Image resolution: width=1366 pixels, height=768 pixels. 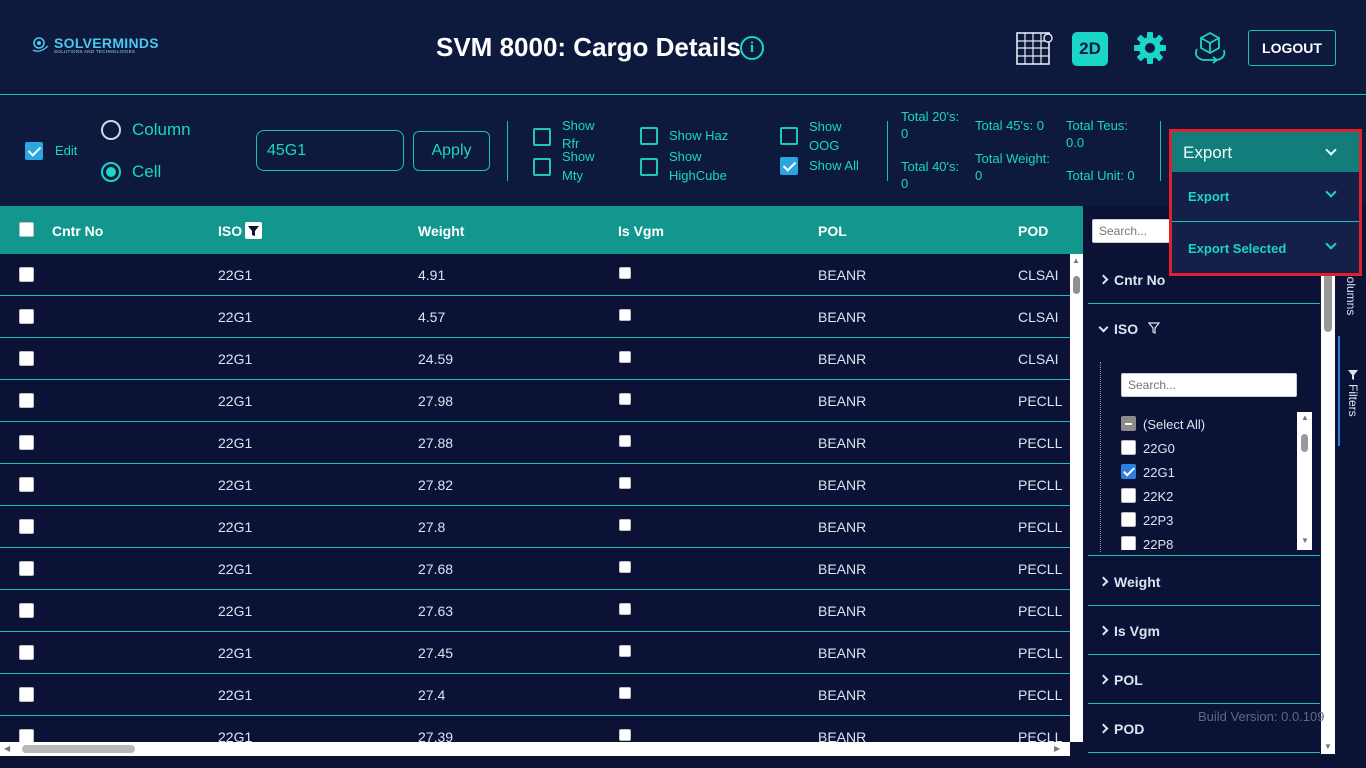 What do you see at coordinates (435, 569) in the screenshot?
I see `cell-weight: 27.68` at bounding box center [435, 569].